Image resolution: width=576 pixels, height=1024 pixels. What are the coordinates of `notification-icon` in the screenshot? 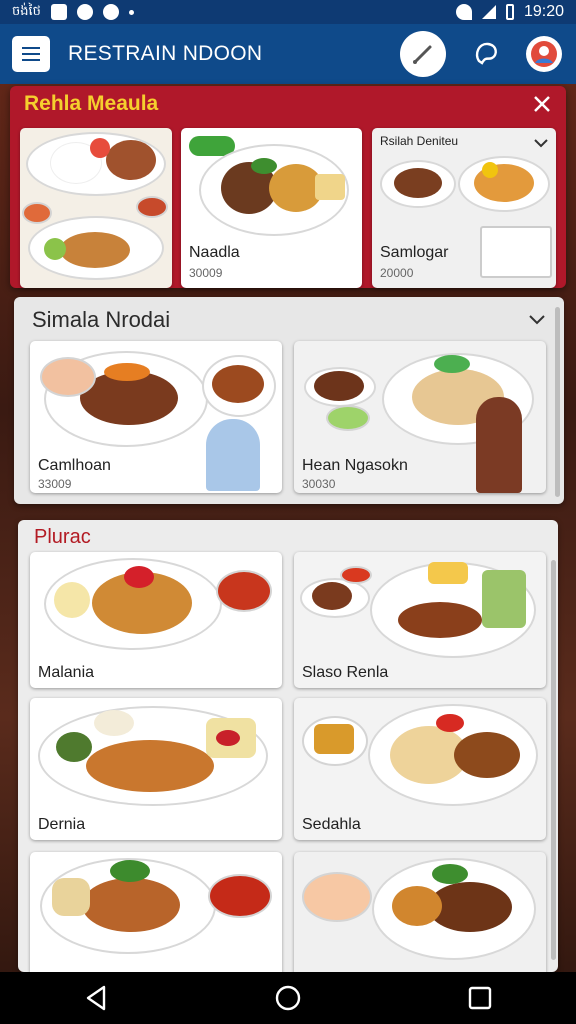 It's located at (58, 12).